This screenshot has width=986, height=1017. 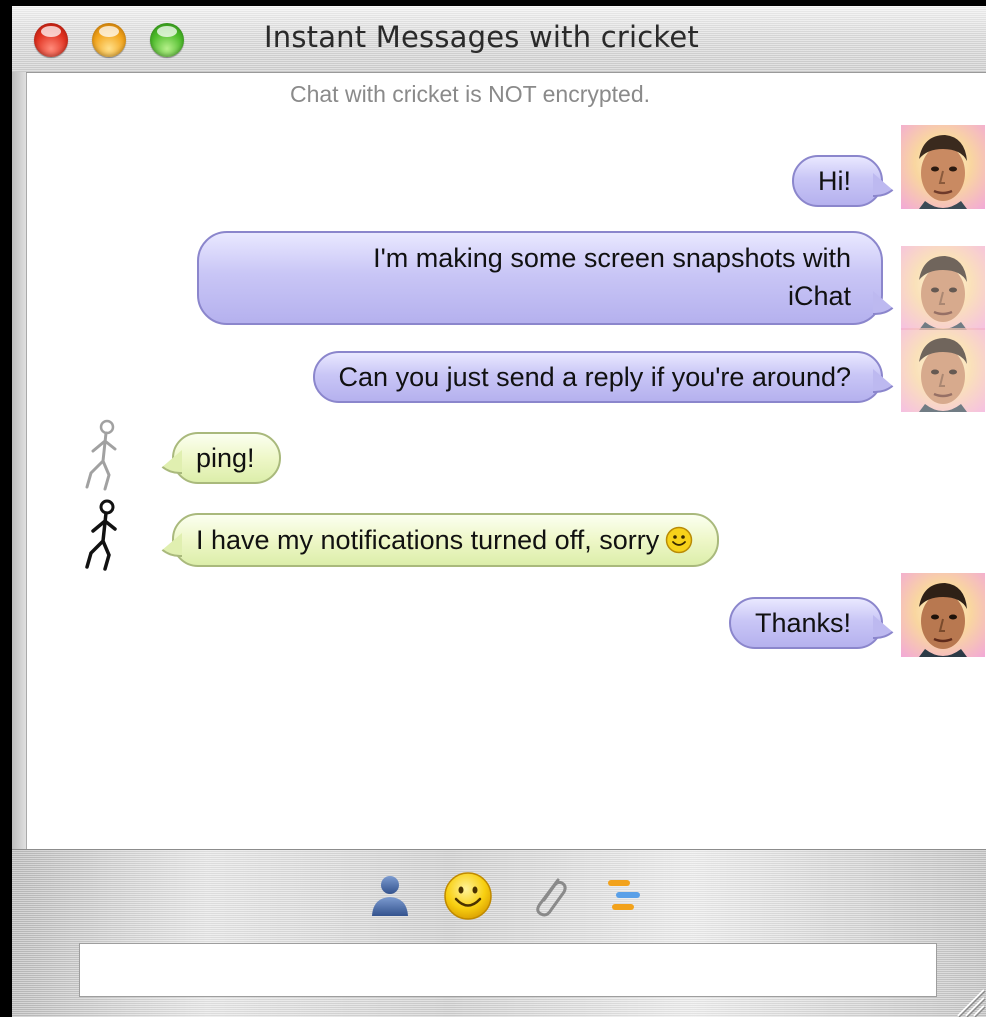 I want to click on message-text: Thanks!, so click(x=802, y=623).